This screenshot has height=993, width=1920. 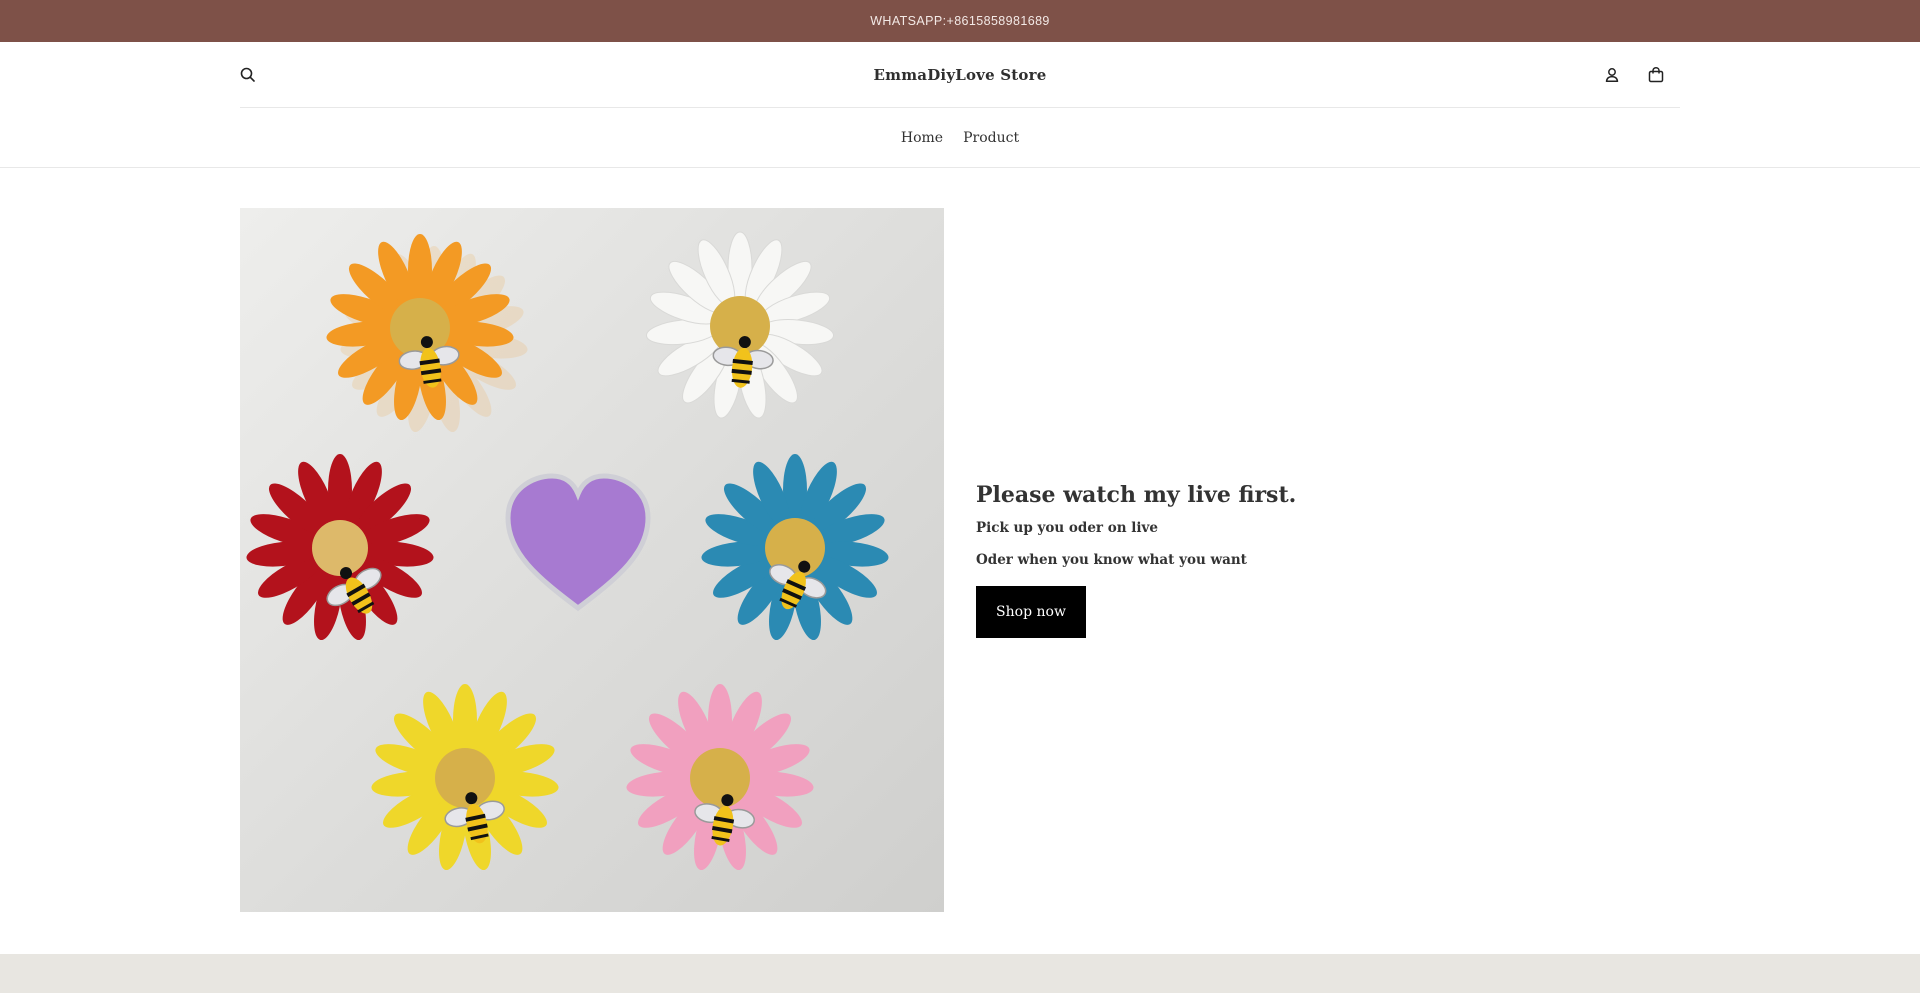 What do you see at coordinates (578, 542) in the screenshot?
I see `heart-charm` at bounding box center [578, 542].